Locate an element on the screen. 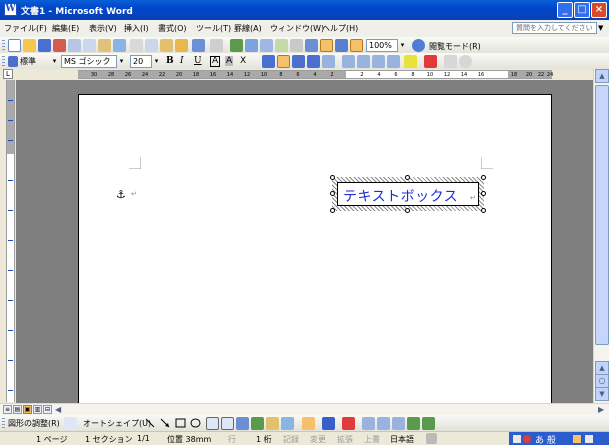 Image resolution: width=609 pixels, height=445 pixels. align-right-icon is located at coordinates (298, 61).